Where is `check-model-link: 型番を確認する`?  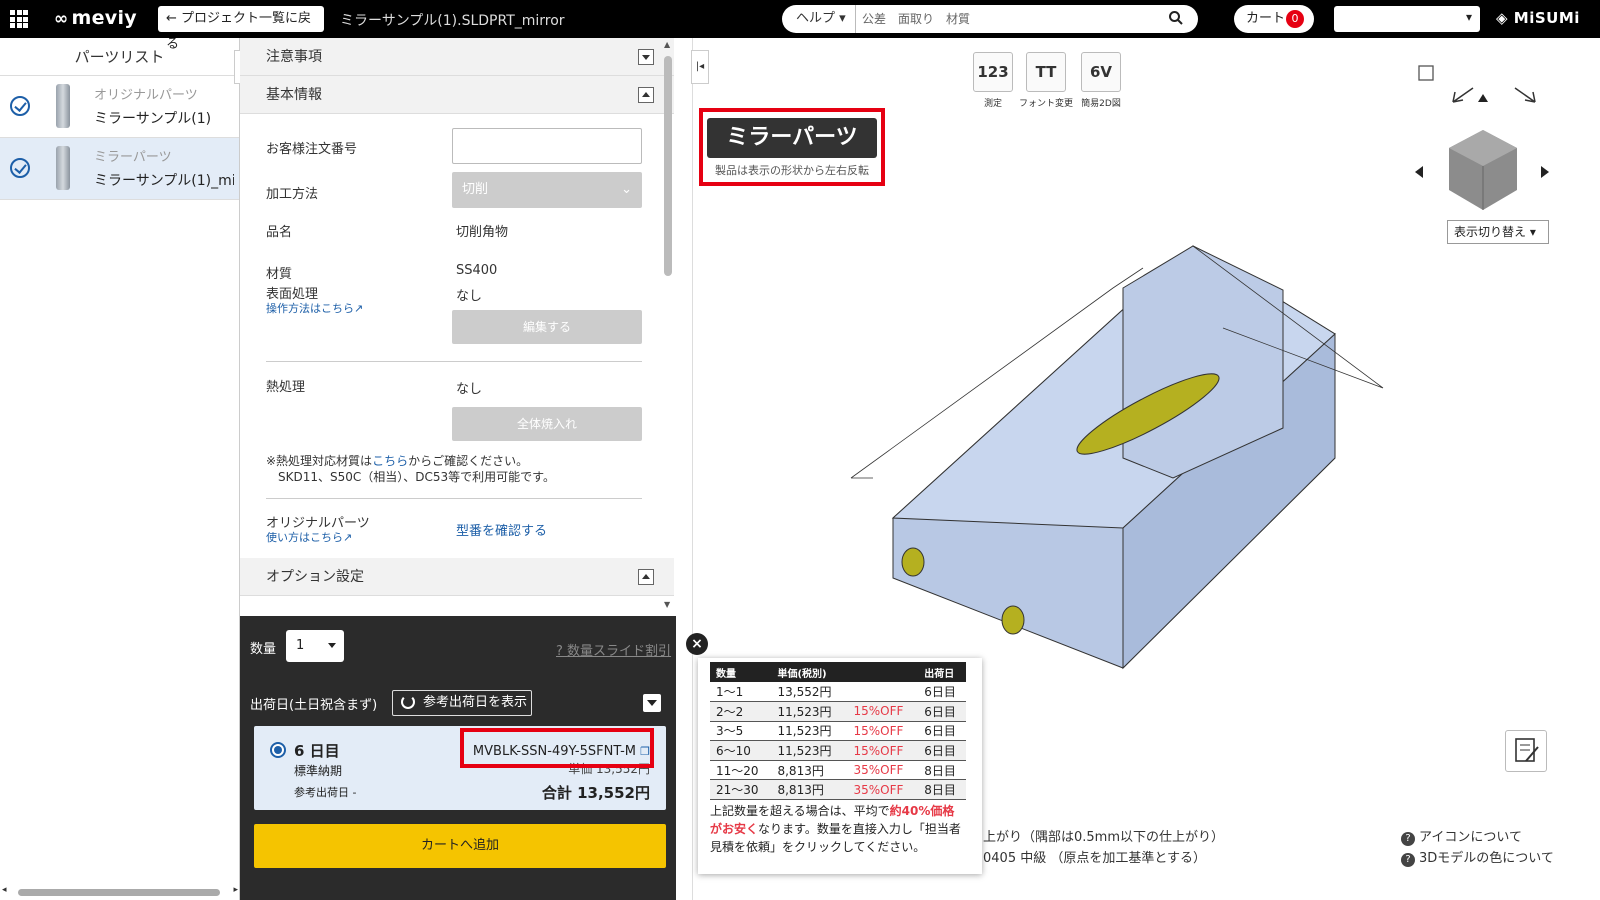 check-model-link: 型番を確認する is located at coordinates (501, 529).